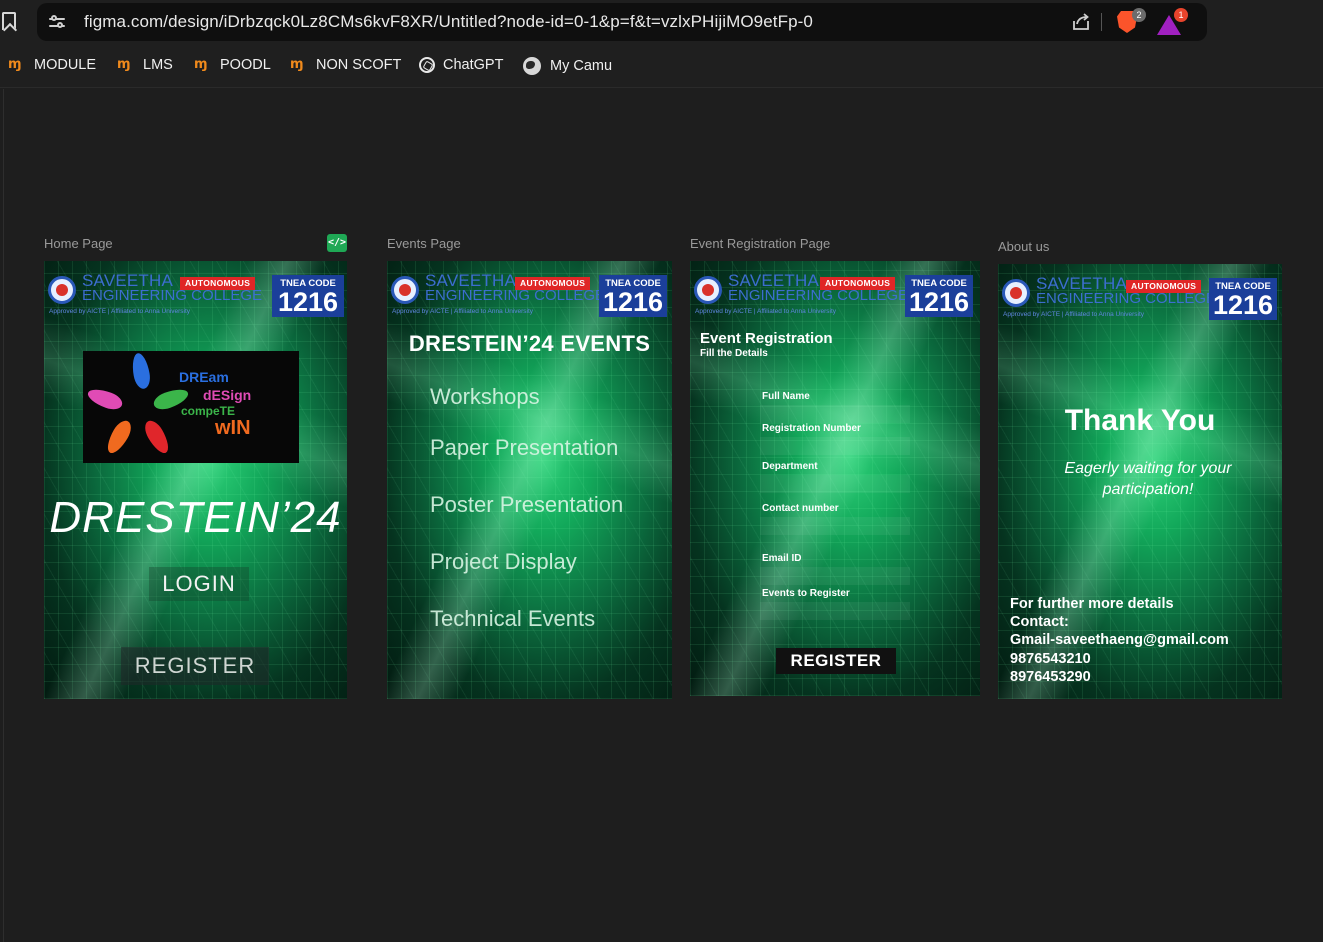 This screenshot has width=1323, height=942. What do you see at coordinates (529, 343) in the screenshot?
I see `events-title: DRESTEIN’24 EVENTS` at bounding box center [529, 343].